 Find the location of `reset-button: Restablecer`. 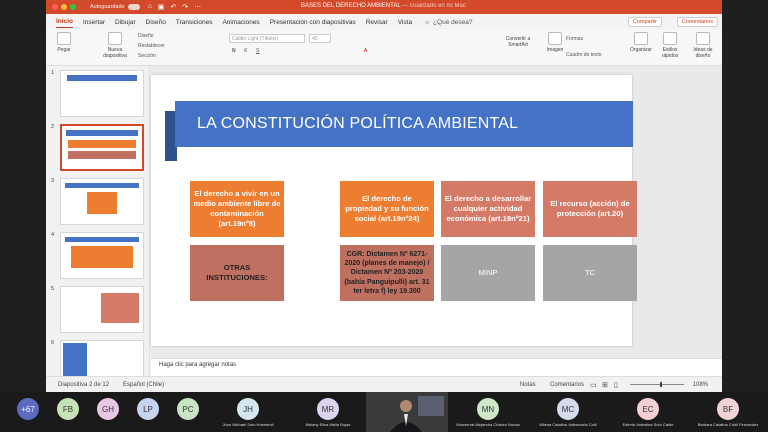

reset-button: Restablecer is located at coordinates (151, 46).